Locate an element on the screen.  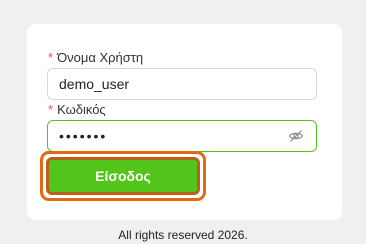
password-label: * Κωδικός is located at coordinates (77, 110).